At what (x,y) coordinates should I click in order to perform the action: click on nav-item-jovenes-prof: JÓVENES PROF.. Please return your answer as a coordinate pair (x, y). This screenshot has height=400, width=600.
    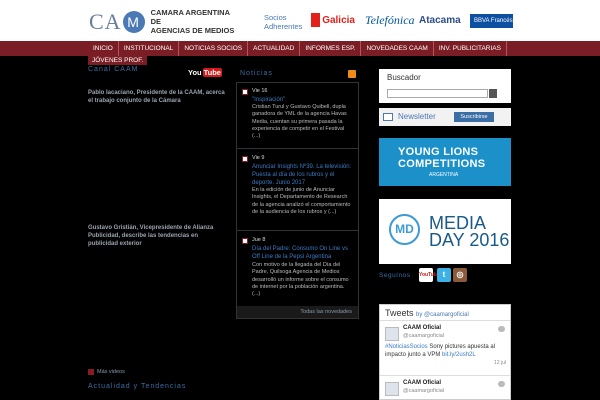
    Looking at the image, I should click on (118, 60).